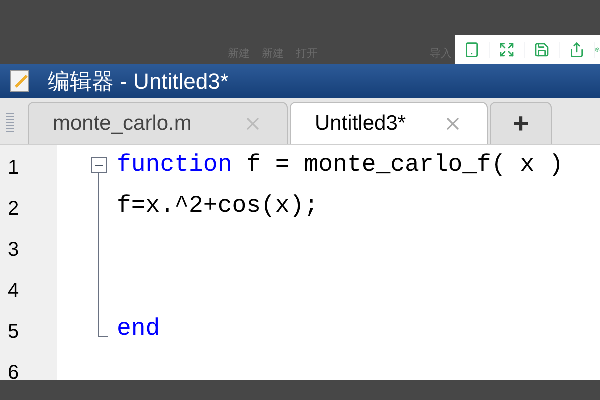 Image resolution: width=600 pixels, height=400 pixels. What do you see at coordinates (521, 123) in the screenshot?
I see `new-tab-button: +` at bounding box center [521, 123].